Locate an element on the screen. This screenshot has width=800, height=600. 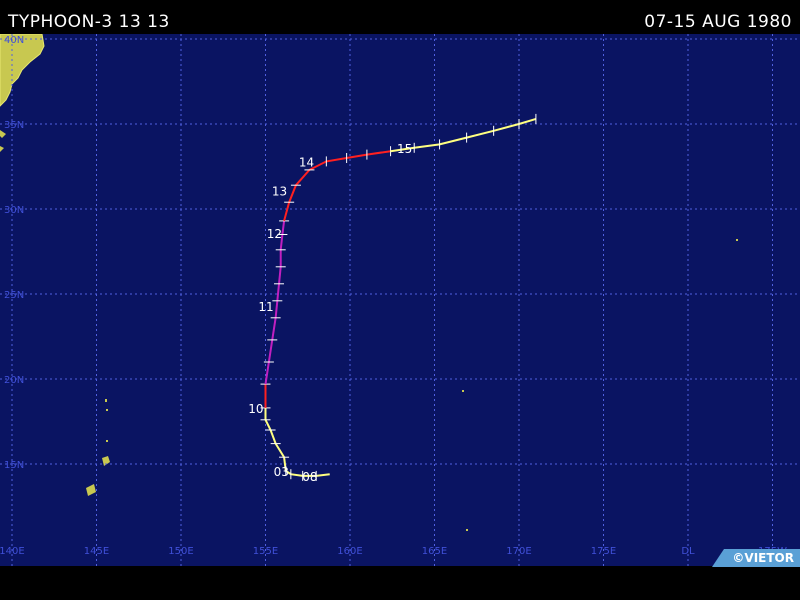
day-label: 11 is located at coordinates (265, 307).